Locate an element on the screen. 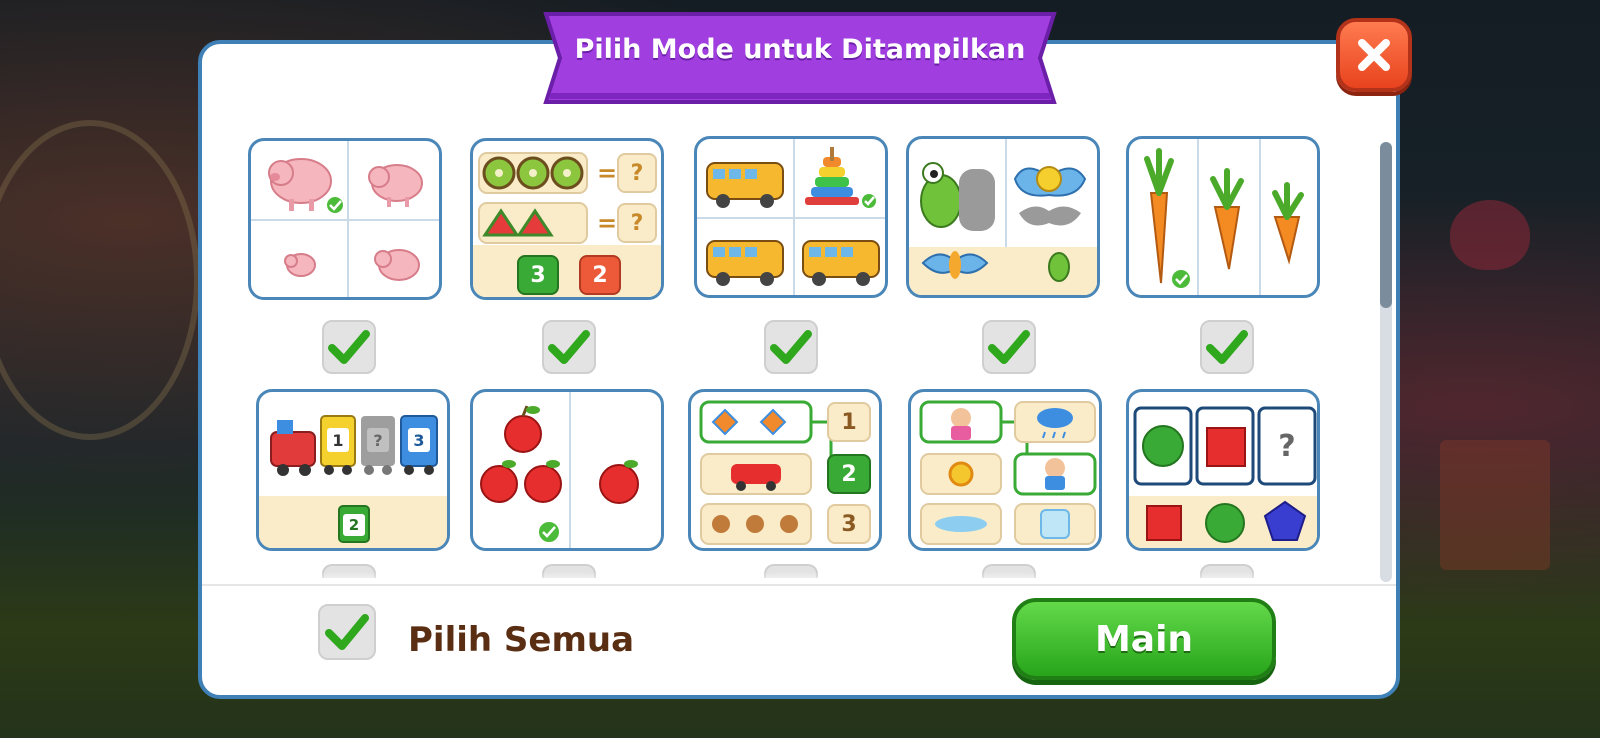 The height and width of the screenshot is (738, 1600). number-tile: 3 is located at coordinates (849, 524).